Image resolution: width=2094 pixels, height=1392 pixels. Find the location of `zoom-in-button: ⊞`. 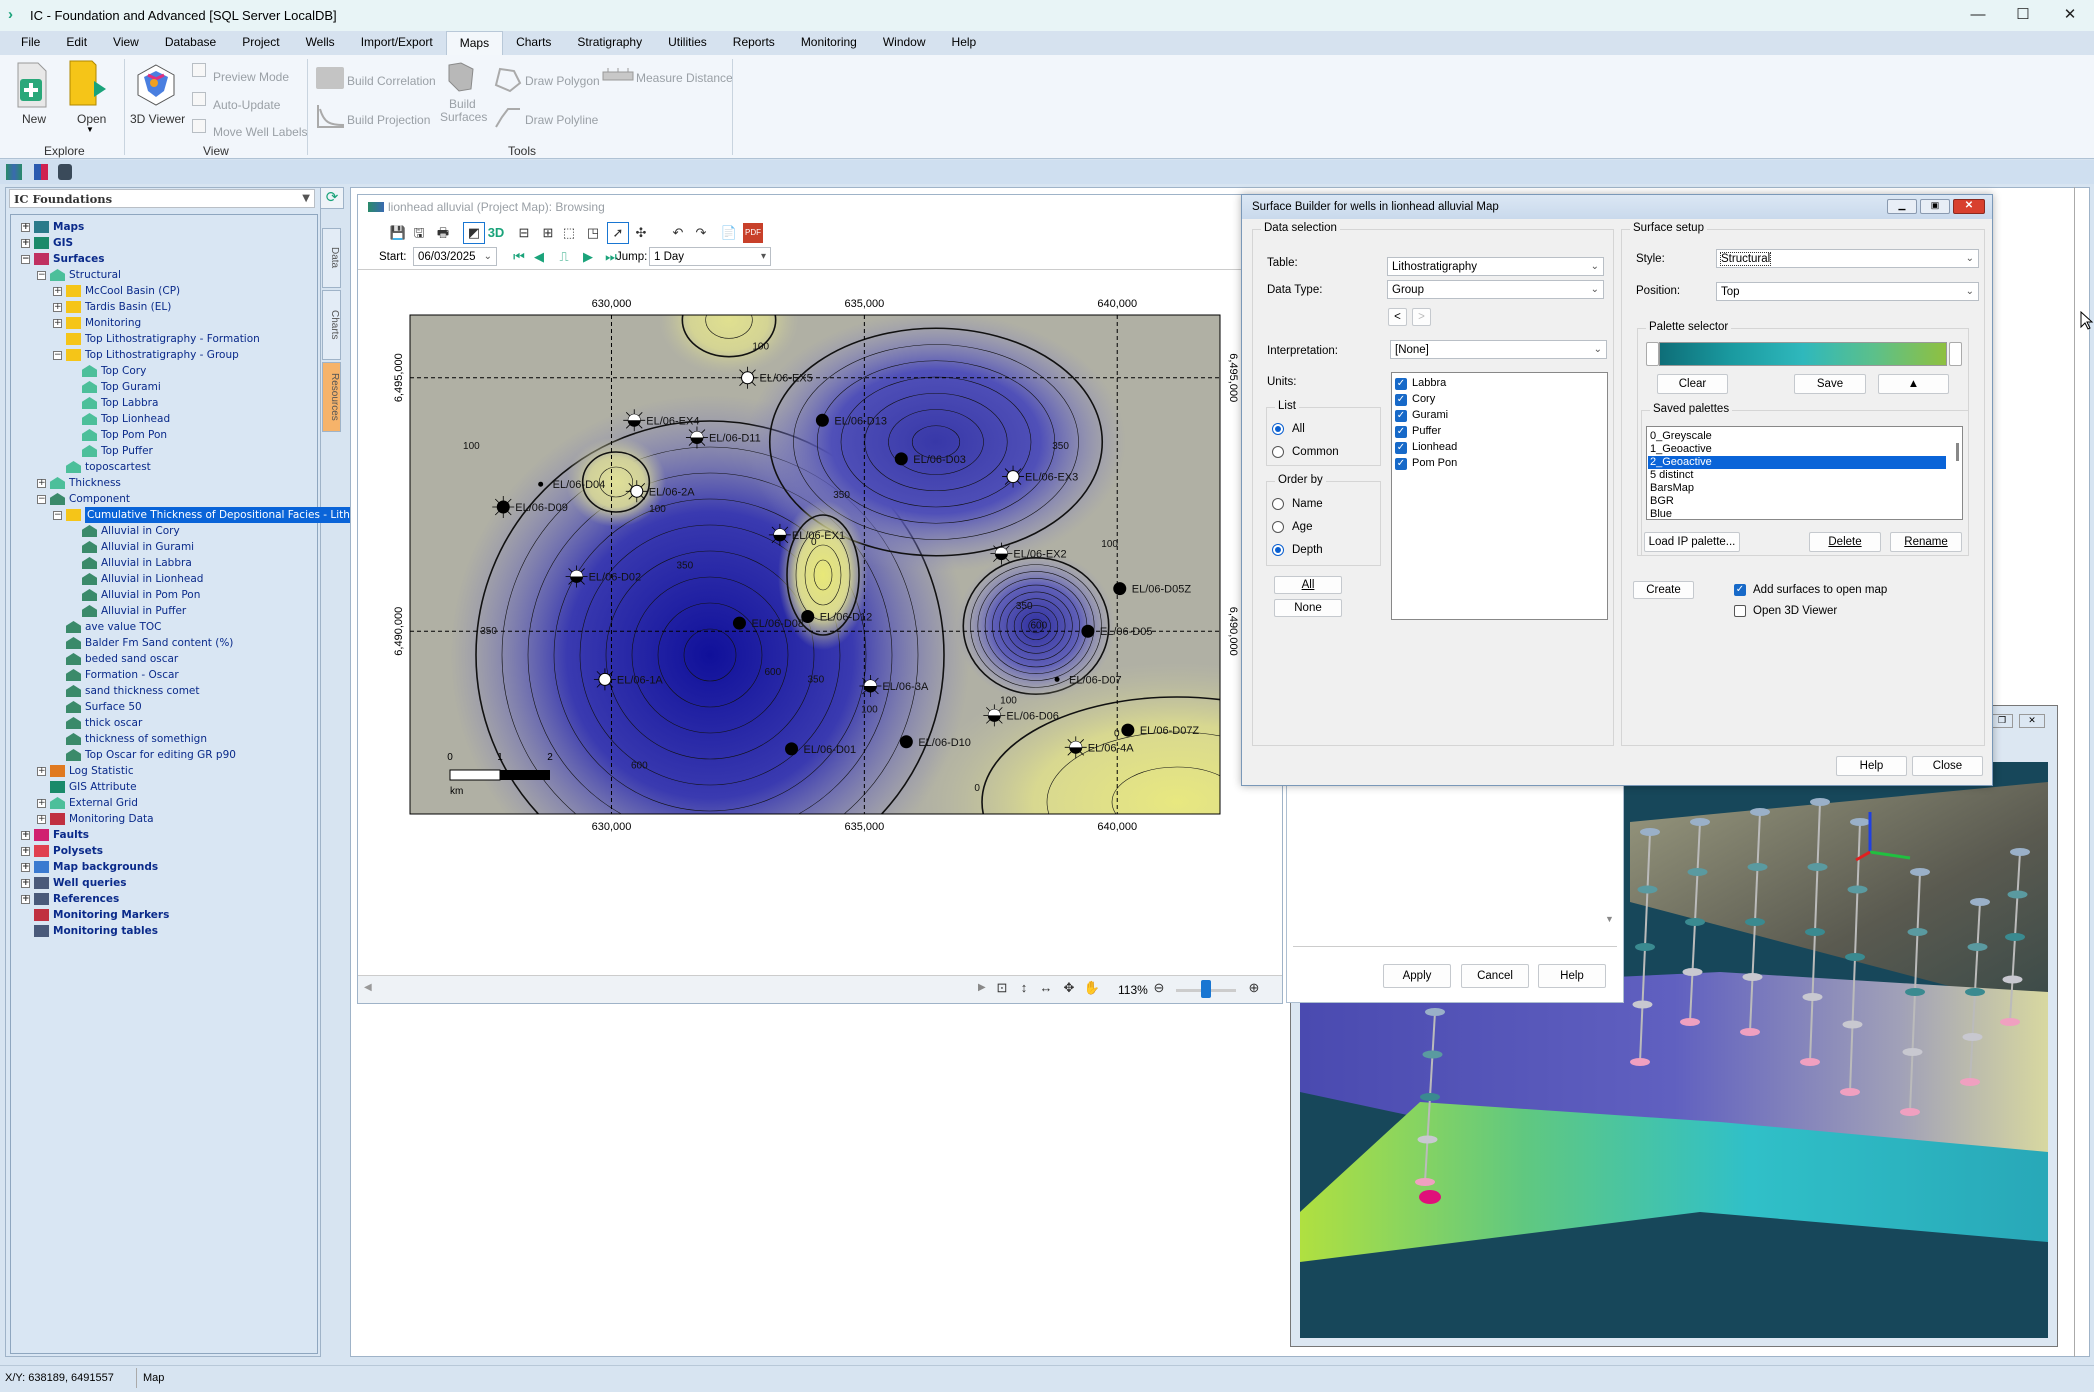

zoom-in-button: ⊞ is located at coordinates (548, 233).